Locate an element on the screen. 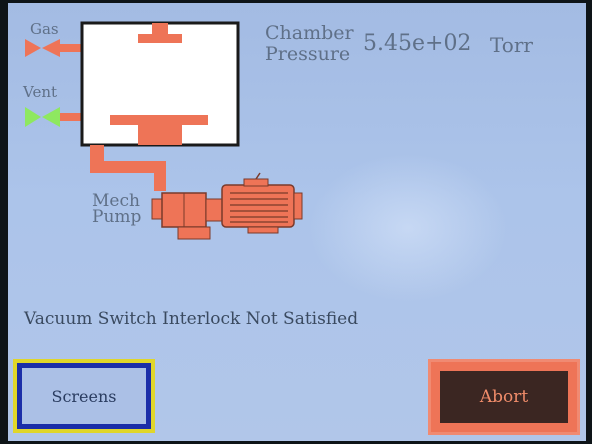  gas-valve is located at coordinates (53, 48).